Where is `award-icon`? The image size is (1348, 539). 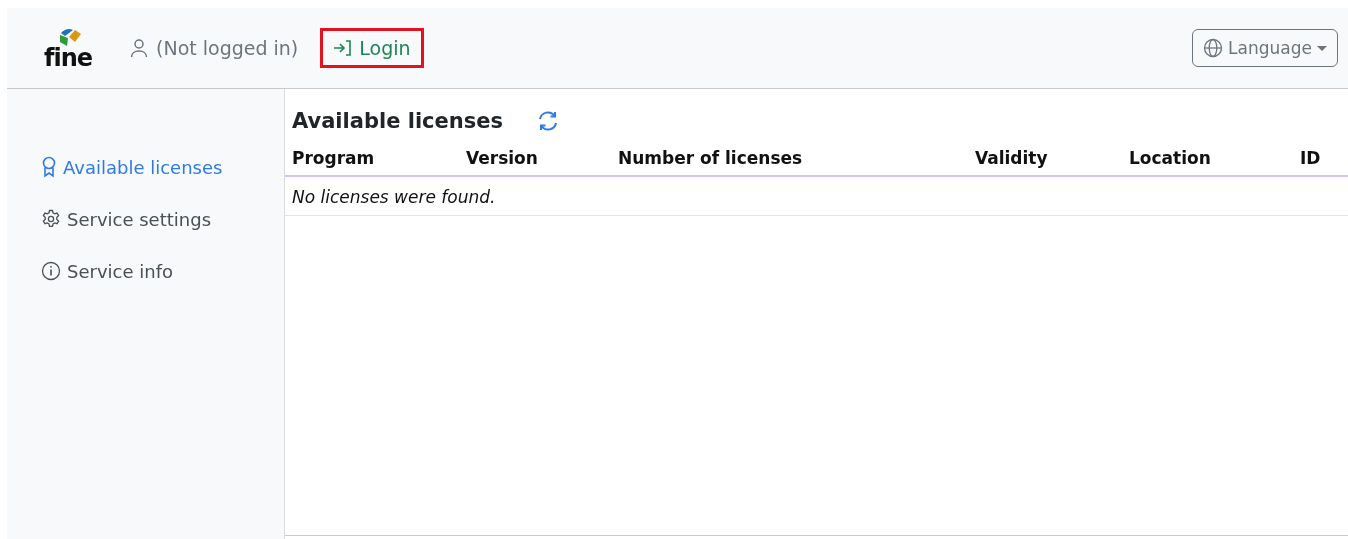
award-icon is located at coordinates (49, 167).